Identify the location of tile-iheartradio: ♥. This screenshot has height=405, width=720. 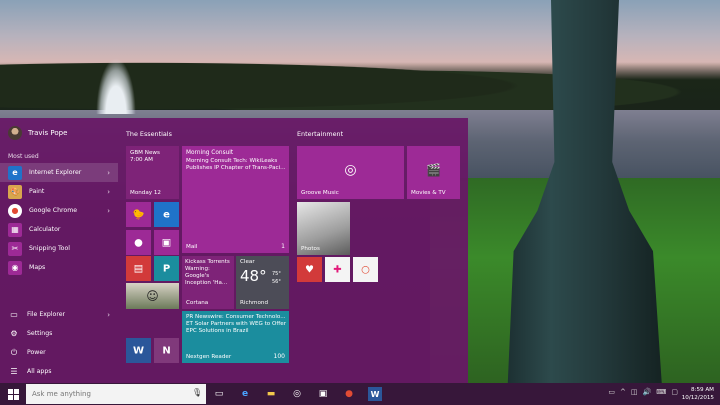
(309, 269).